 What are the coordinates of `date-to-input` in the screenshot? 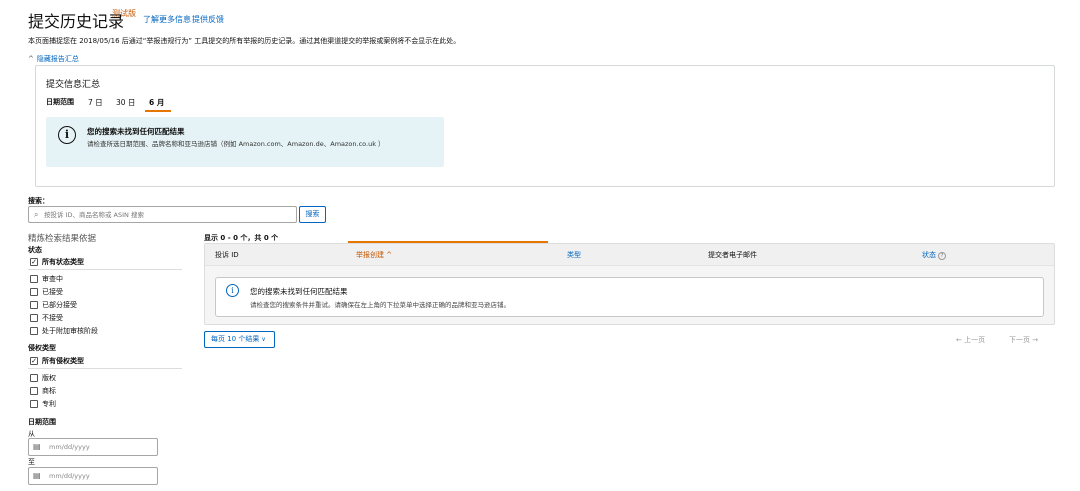 It's located at (99, 476).